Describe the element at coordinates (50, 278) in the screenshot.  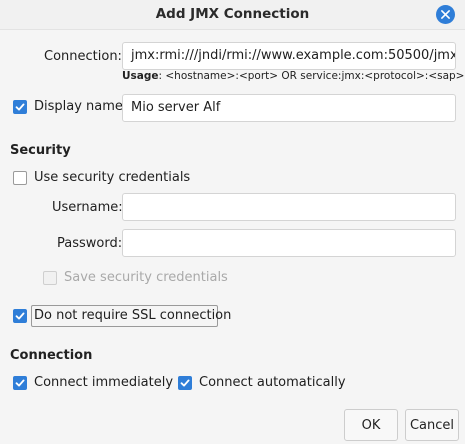
I see `save-credentials-checkbox` at that location.